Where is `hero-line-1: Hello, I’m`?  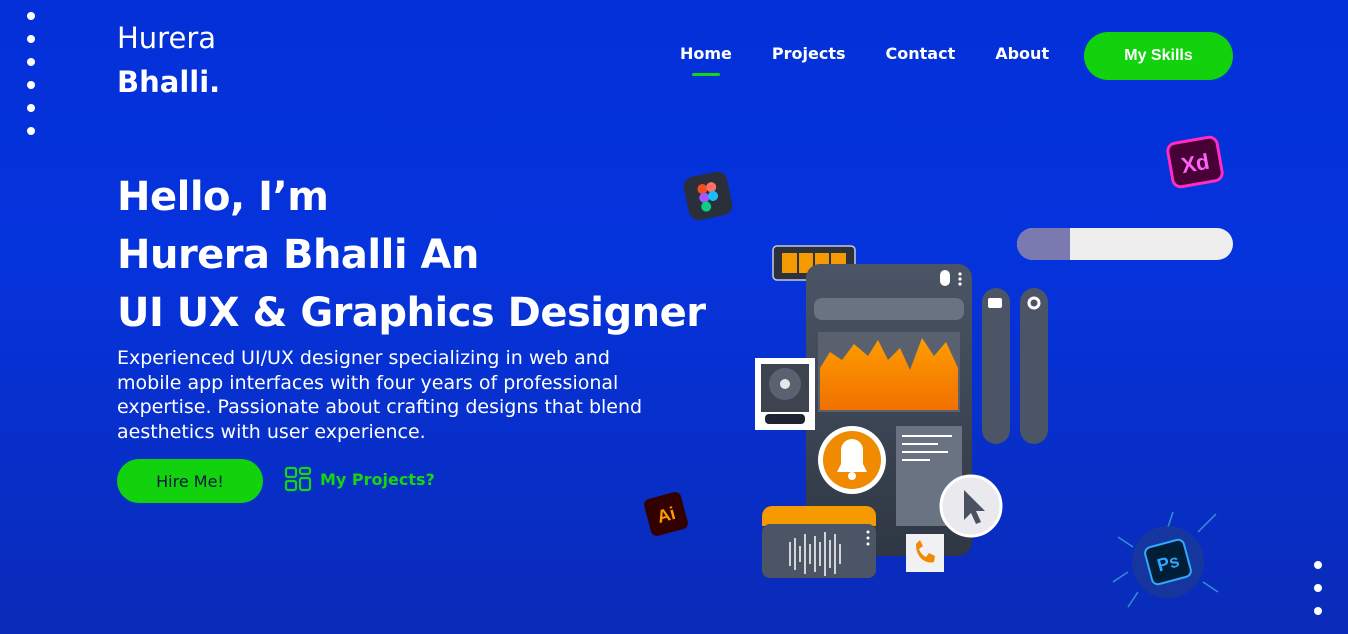 hero-line-1: Hello, I’m is located at coordinates (223, 197).